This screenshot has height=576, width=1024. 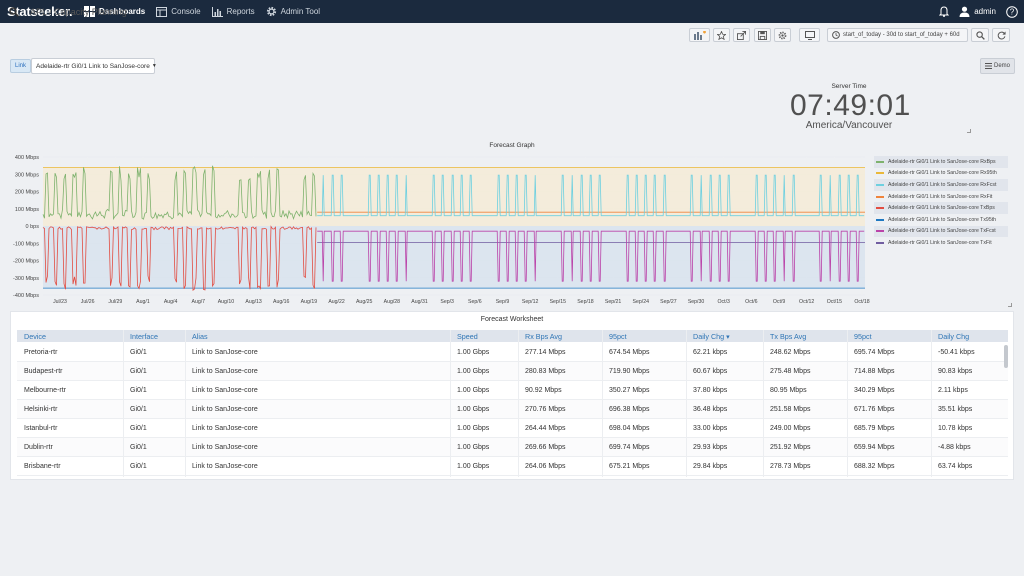 I want to click on table-cell: -4.88 kbps, so click(x=954, y=447).